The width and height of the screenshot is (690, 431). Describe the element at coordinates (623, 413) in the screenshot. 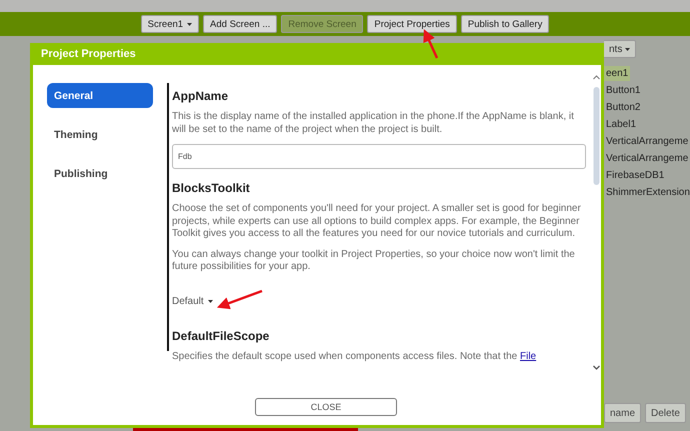

I see `panel-button: name` at that location.